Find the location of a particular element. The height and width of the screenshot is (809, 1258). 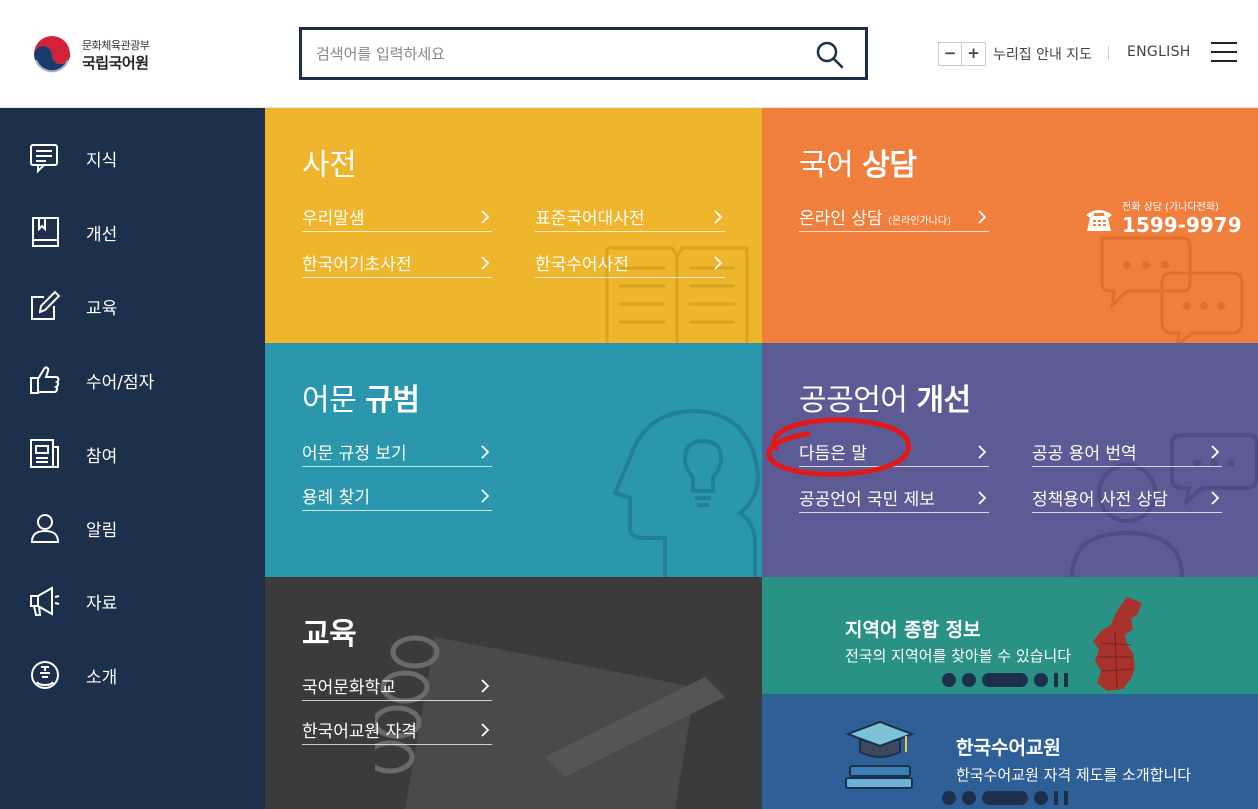

korea-map-icon is located at coordinates (1117, 644).